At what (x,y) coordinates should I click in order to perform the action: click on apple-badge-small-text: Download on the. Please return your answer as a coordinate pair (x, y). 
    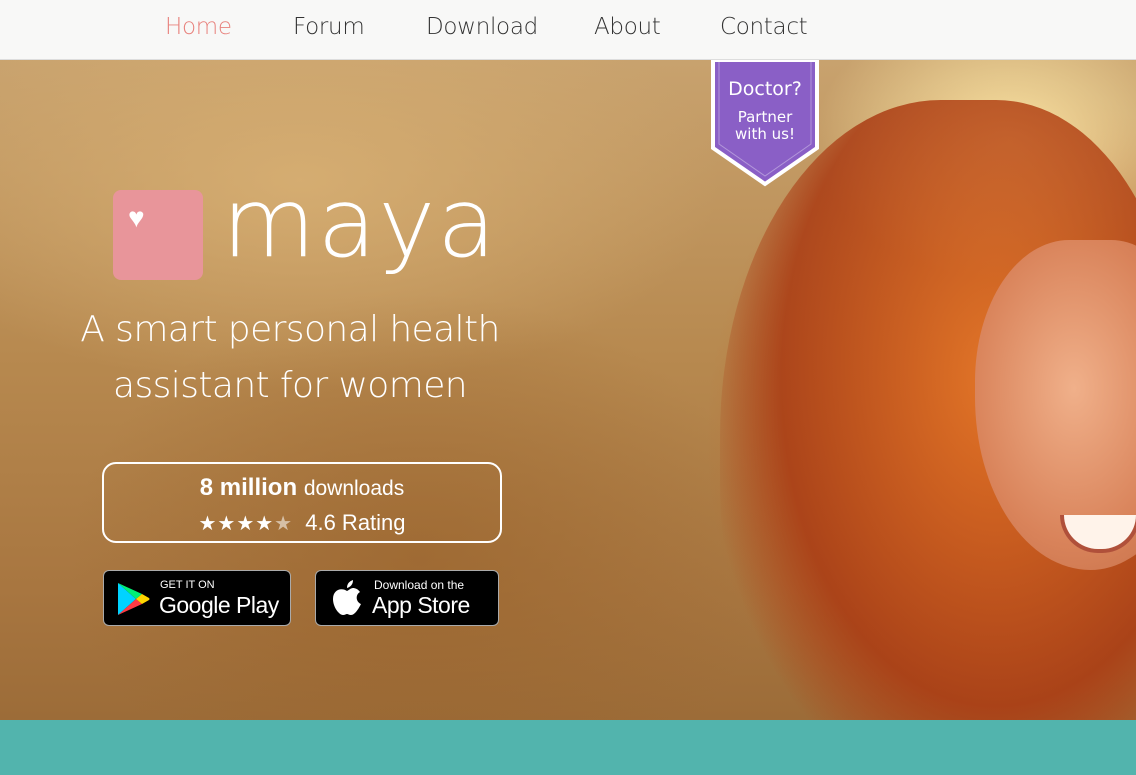
    Looking at the image, I should click on (419, 585).